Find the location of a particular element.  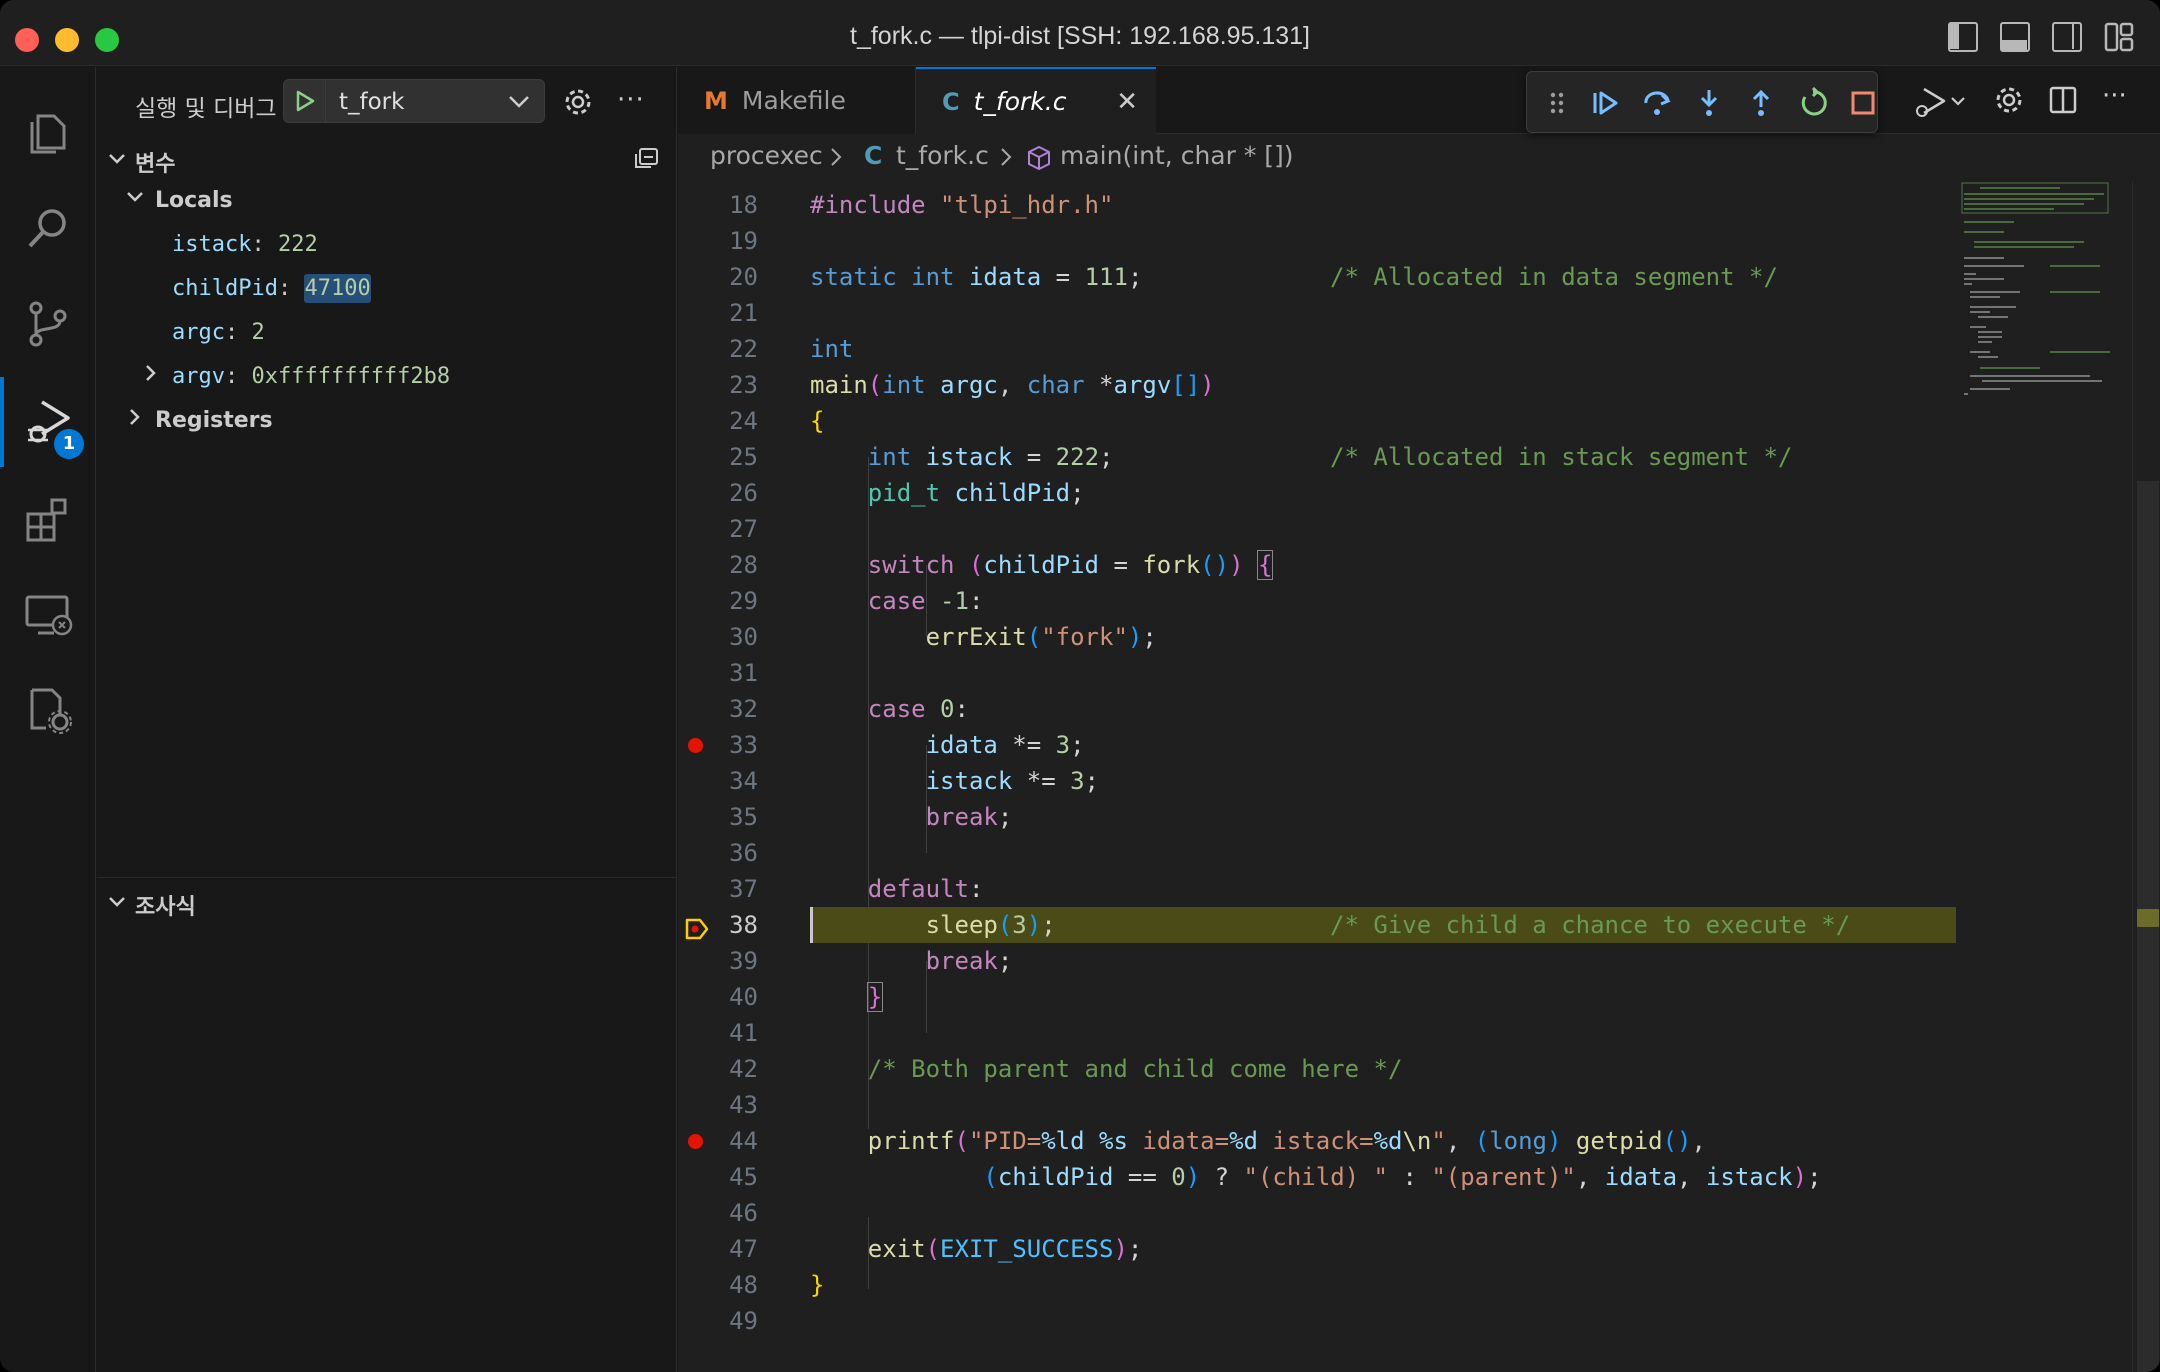

activity-bar: 1 is located at coordinates (48, 719).